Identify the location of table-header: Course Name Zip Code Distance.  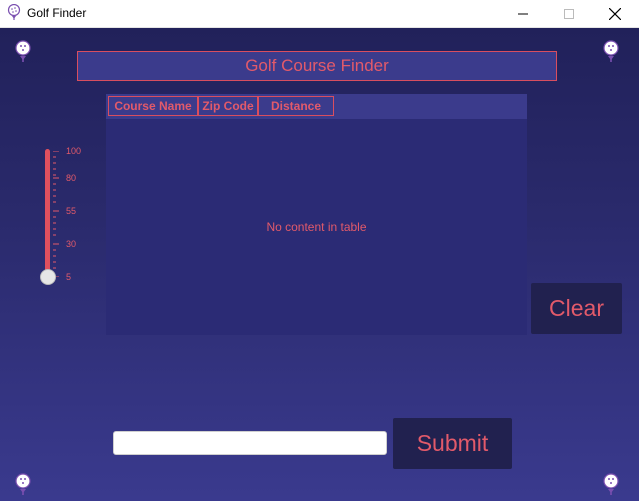
(316, 106).